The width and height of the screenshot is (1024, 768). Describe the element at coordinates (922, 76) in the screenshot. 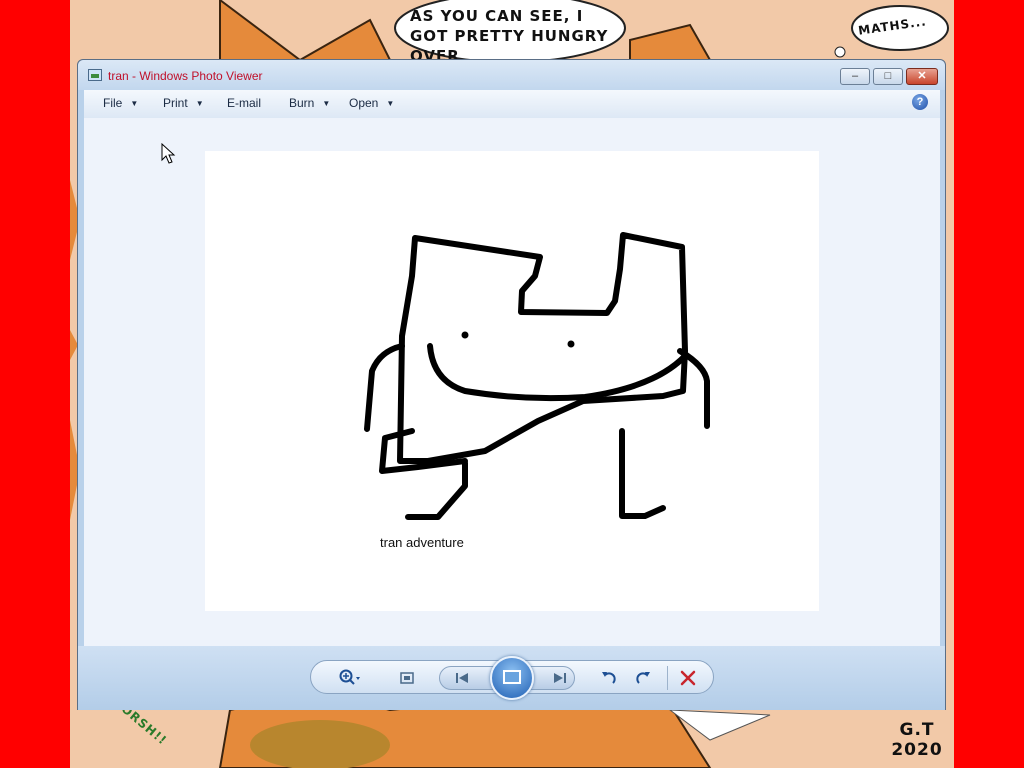

I see `close-button: ✕` at that location.